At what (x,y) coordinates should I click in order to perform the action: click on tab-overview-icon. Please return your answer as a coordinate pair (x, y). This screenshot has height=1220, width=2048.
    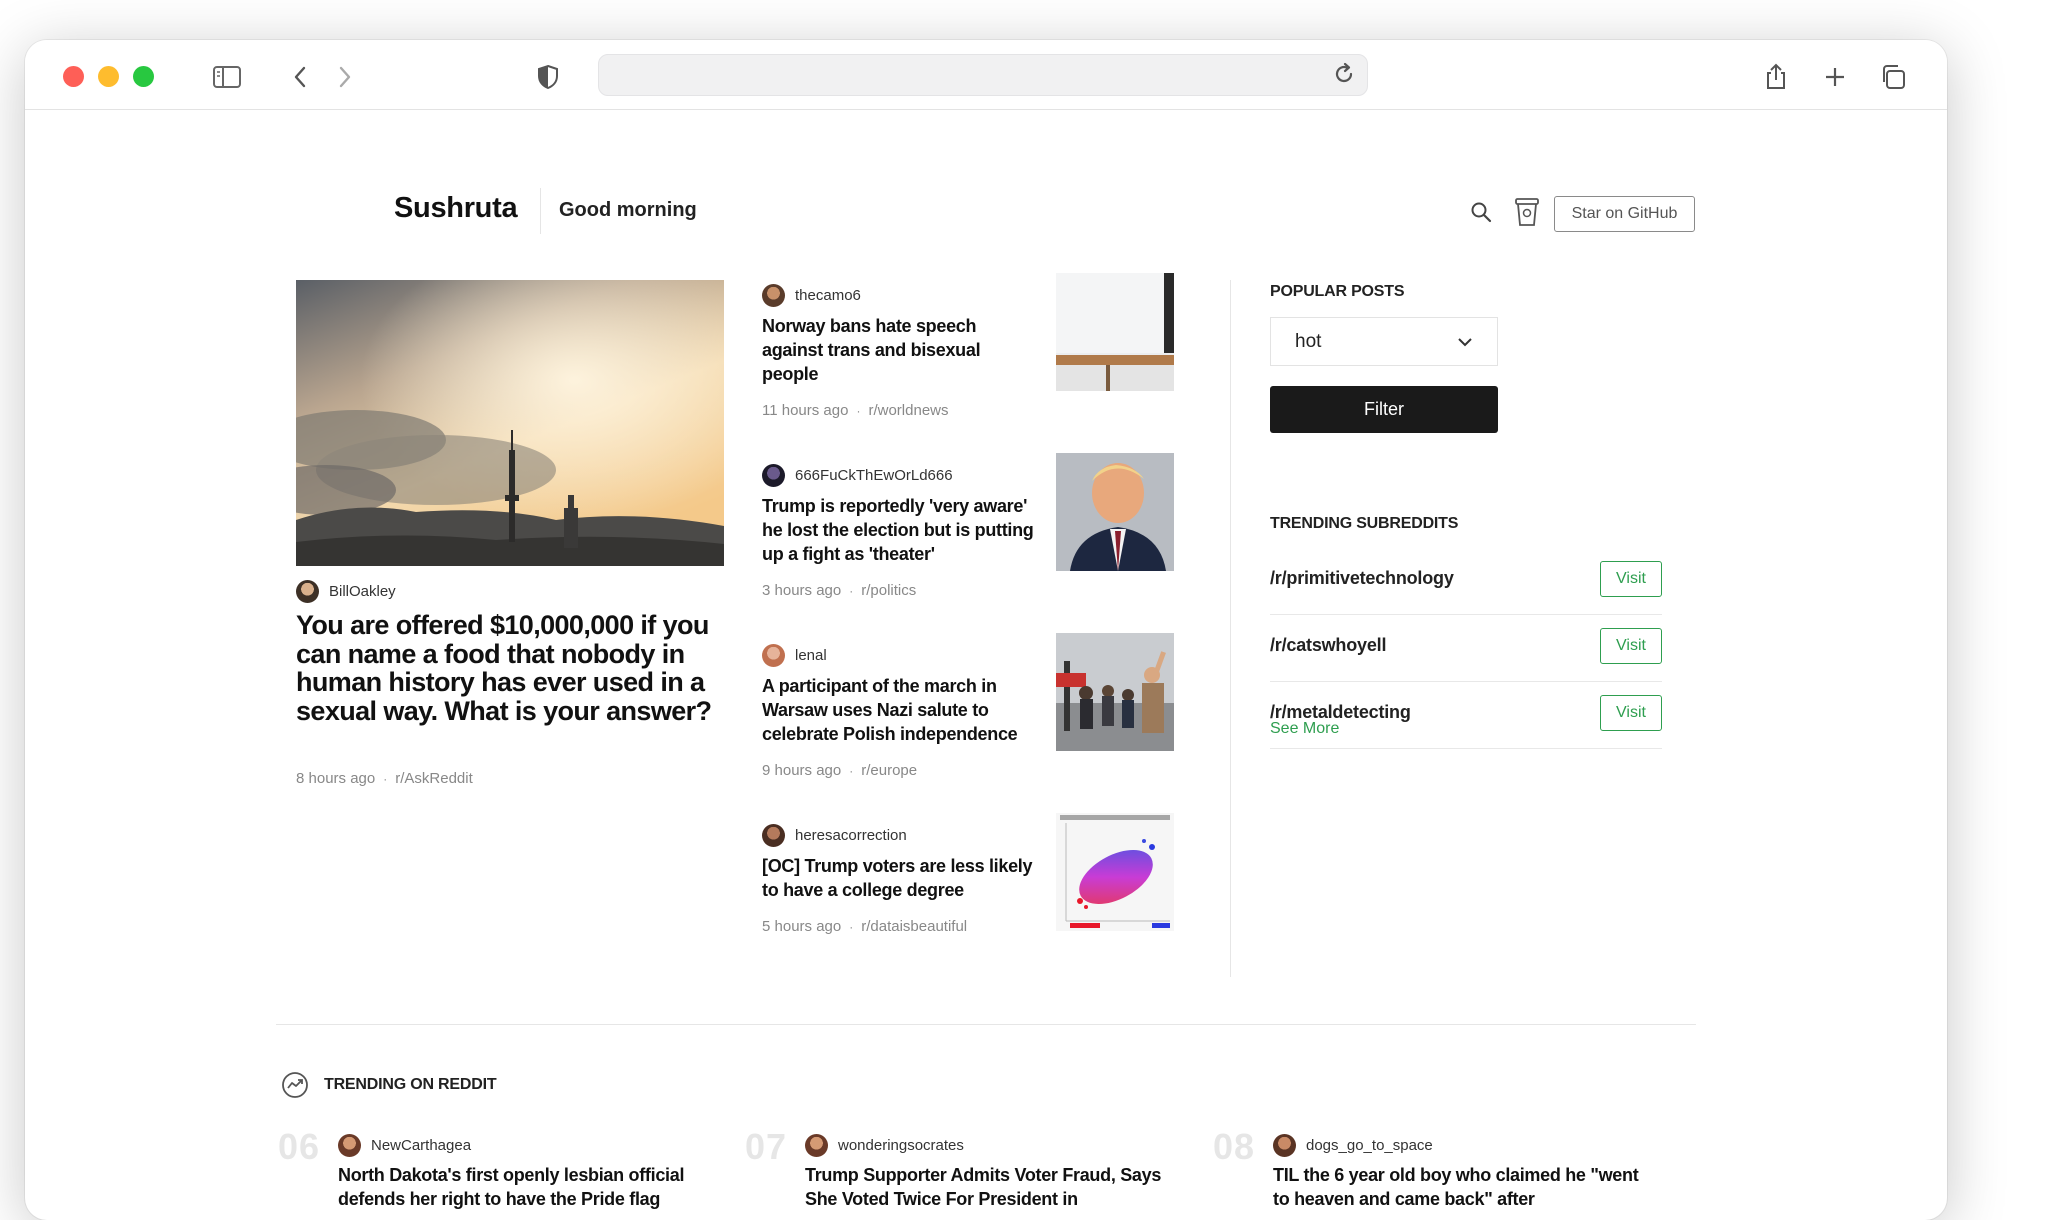
    Looking at the image, I should click on (1893, 77).